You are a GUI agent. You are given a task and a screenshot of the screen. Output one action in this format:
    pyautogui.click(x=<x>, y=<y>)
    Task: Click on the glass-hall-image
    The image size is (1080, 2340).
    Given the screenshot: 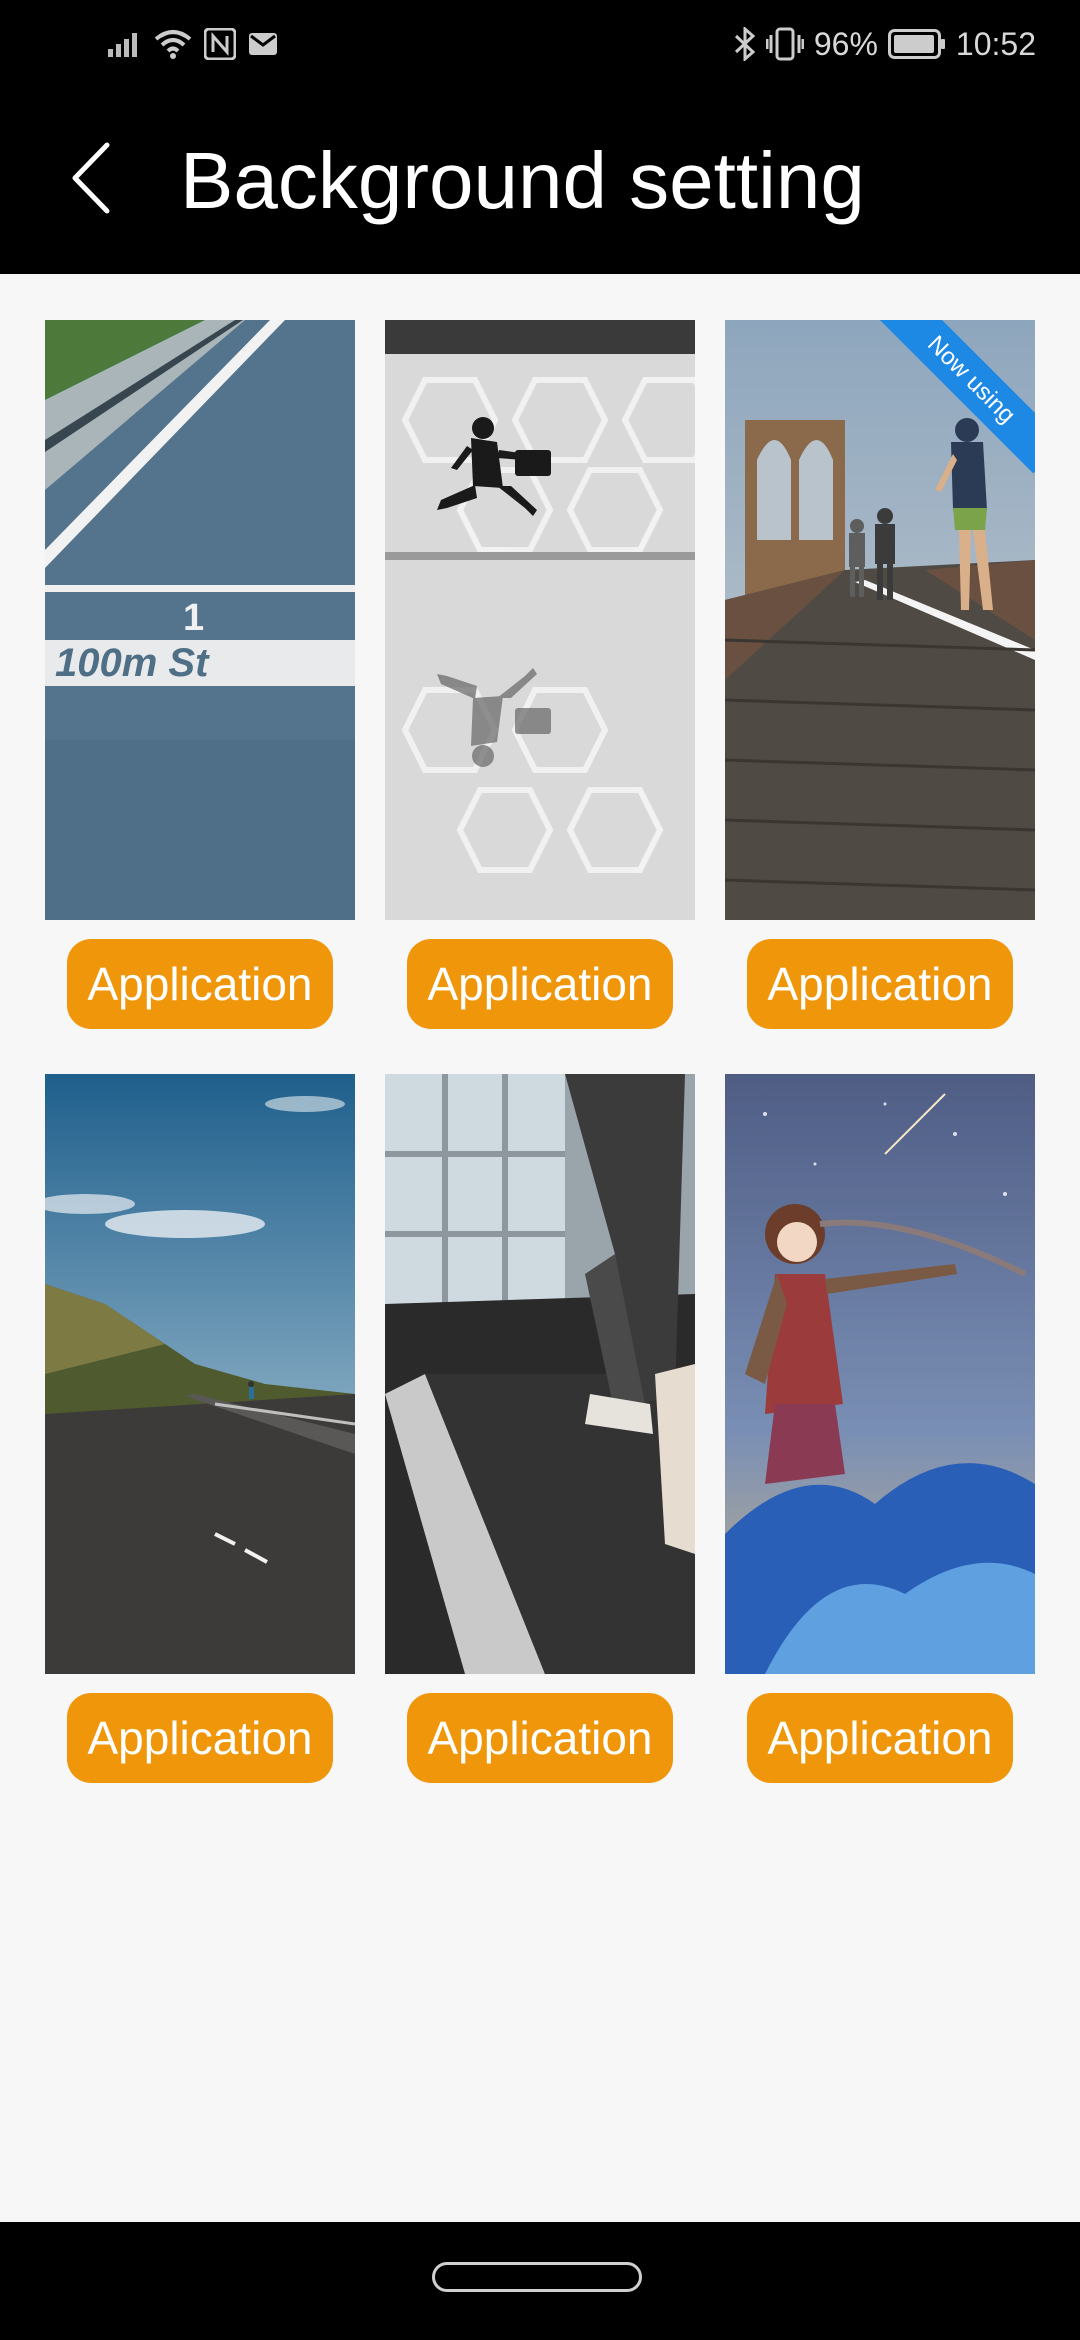 What is the action you would take?
    pyautogui.click(x=540, y=620)
    